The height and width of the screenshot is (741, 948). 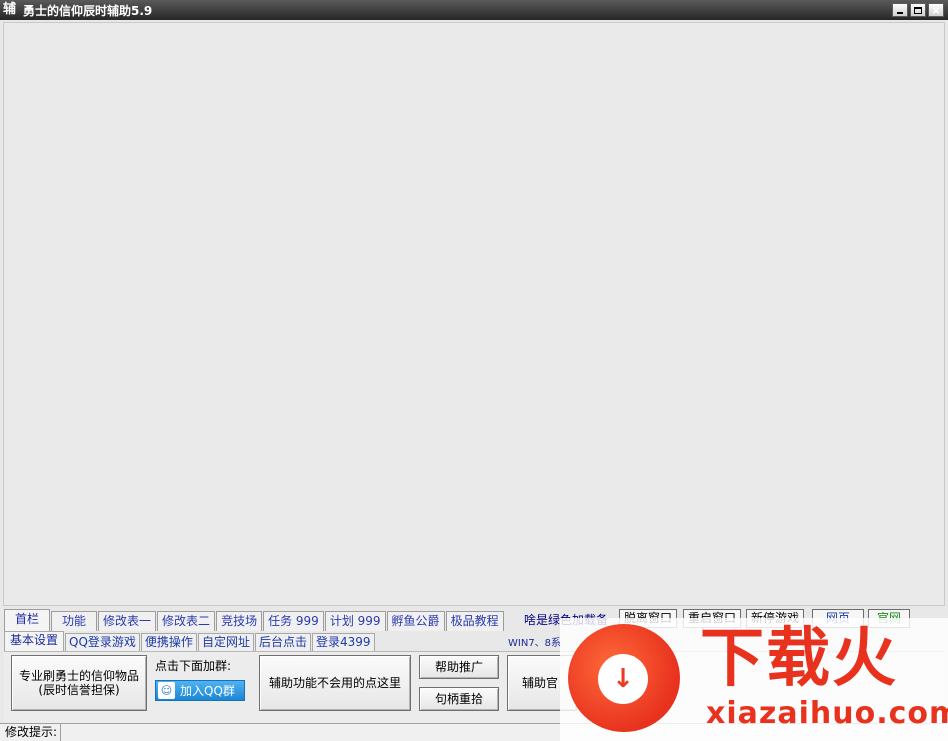 I want to click on help-promote-button: 帮助推广, so click(x=459, y=667).